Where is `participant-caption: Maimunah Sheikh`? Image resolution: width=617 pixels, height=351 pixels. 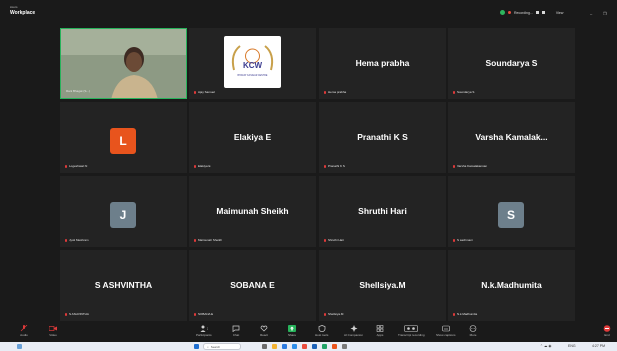 participant-caption: Maimunah Sheikh is located at coordinates (208, 240).